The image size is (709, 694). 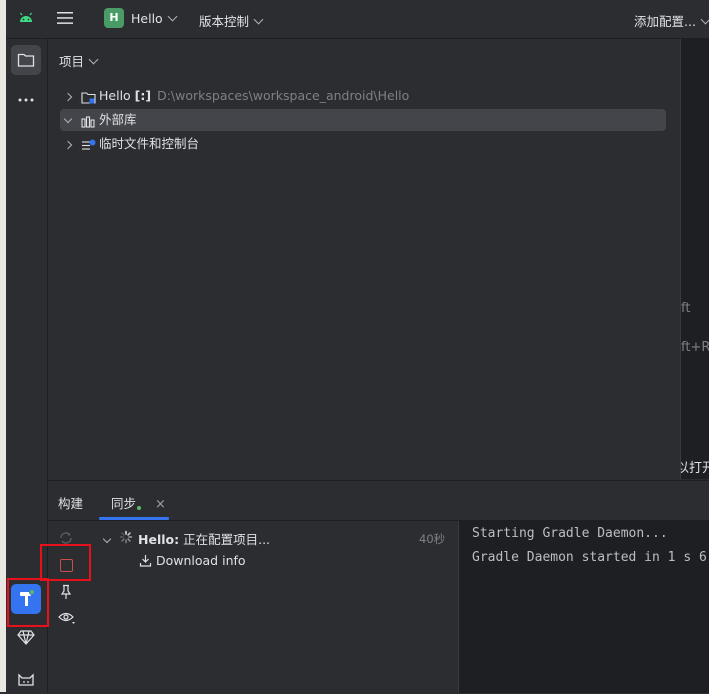 I want to click on cat-icon, so click(x=26, y=679).